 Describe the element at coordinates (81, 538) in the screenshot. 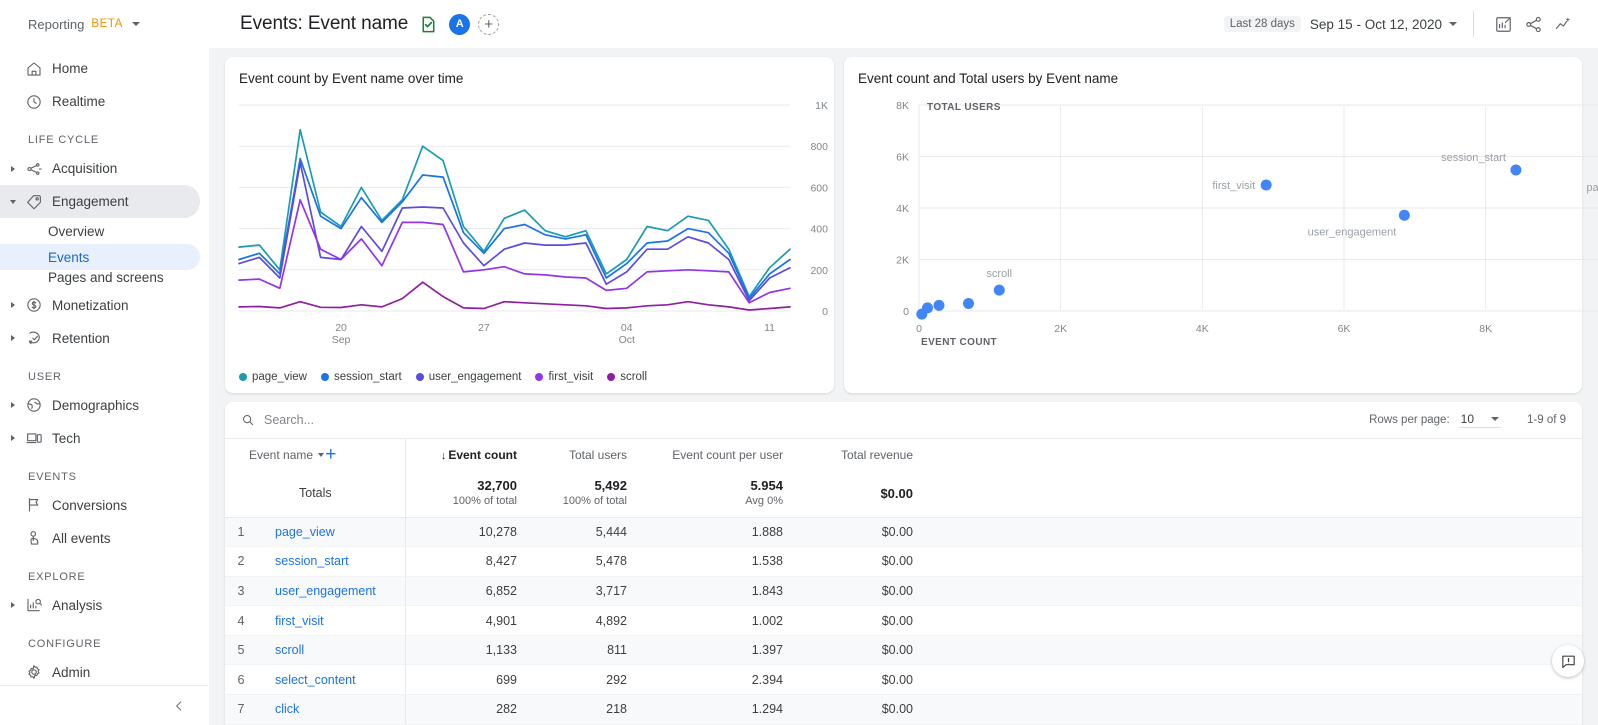

I see `sidebar-item-label: All events` at that location.